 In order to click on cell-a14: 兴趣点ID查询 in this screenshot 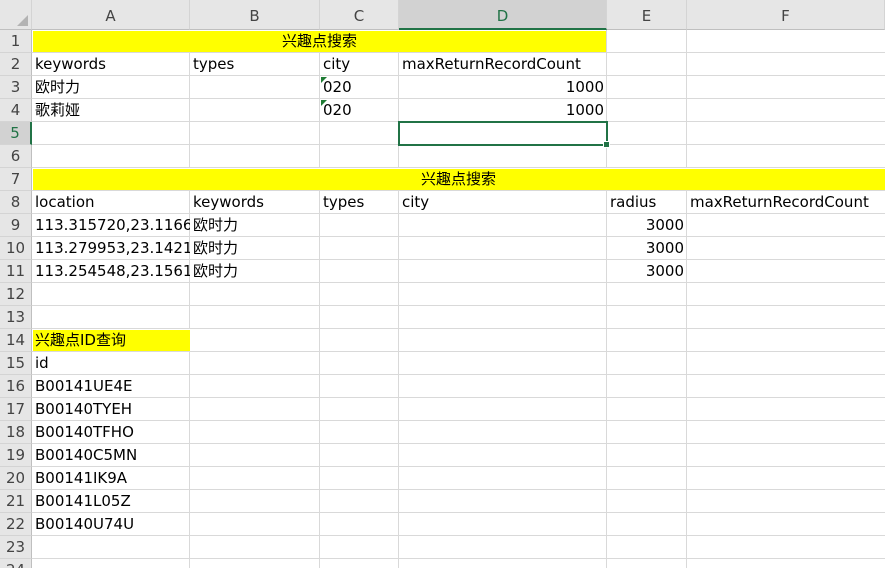, I will do `click(111, 340)`.